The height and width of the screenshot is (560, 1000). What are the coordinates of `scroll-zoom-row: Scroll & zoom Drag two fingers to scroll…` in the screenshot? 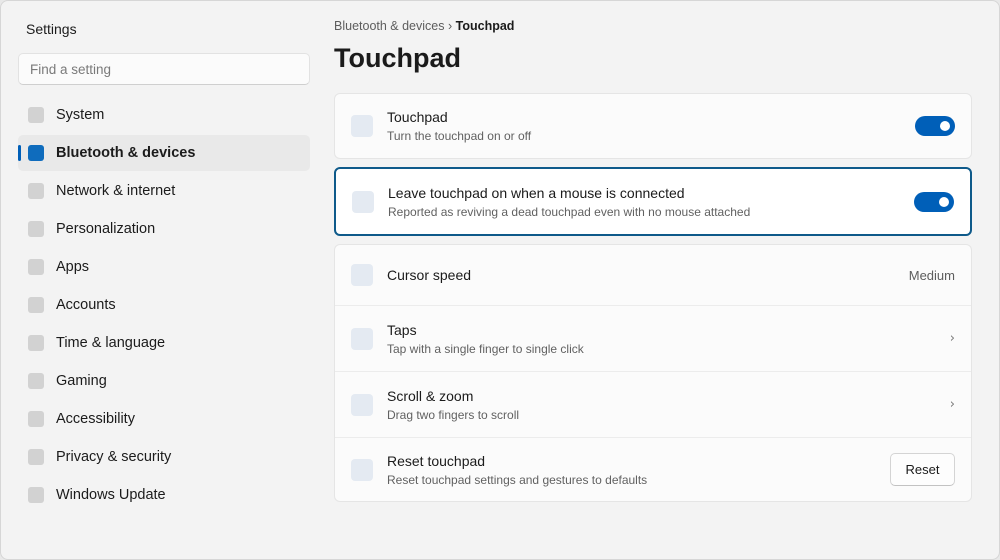 It's located at (653, 405).